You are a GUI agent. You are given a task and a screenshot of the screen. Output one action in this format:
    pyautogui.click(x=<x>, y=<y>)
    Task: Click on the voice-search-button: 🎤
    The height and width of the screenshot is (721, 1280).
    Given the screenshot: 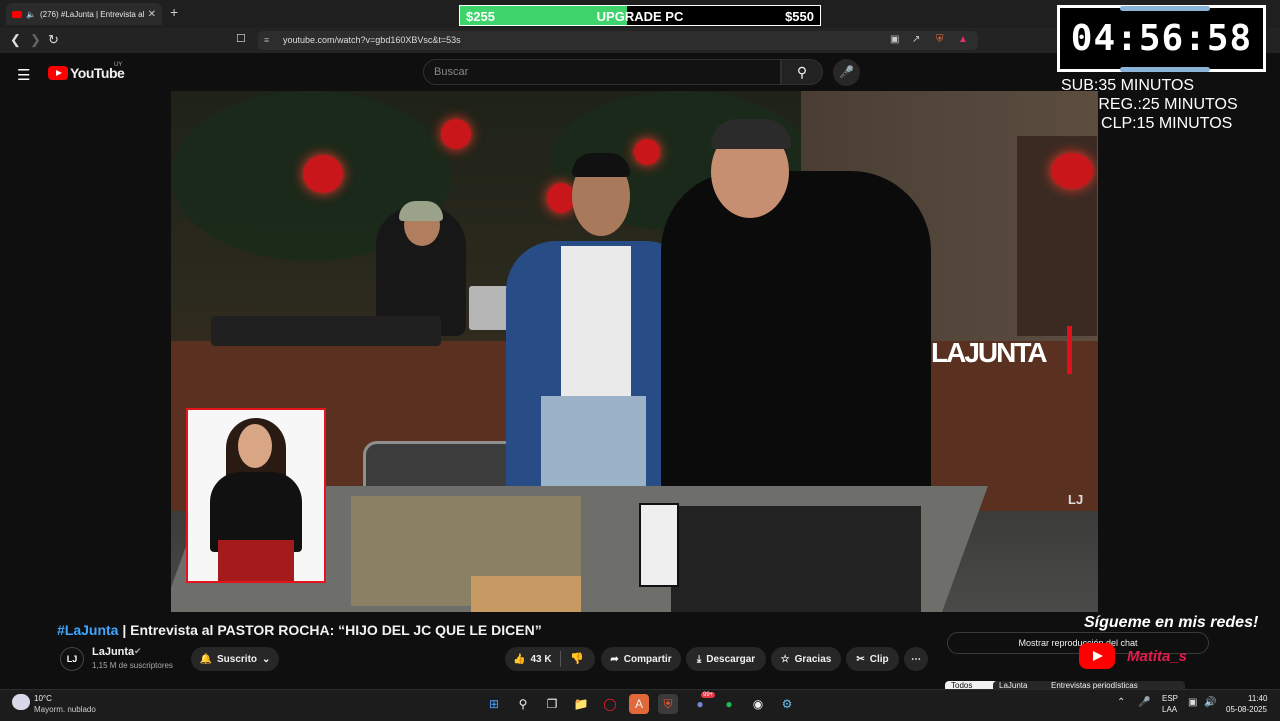 What is the action you would take?
    pyautogui.click(x=846, y=72)
    